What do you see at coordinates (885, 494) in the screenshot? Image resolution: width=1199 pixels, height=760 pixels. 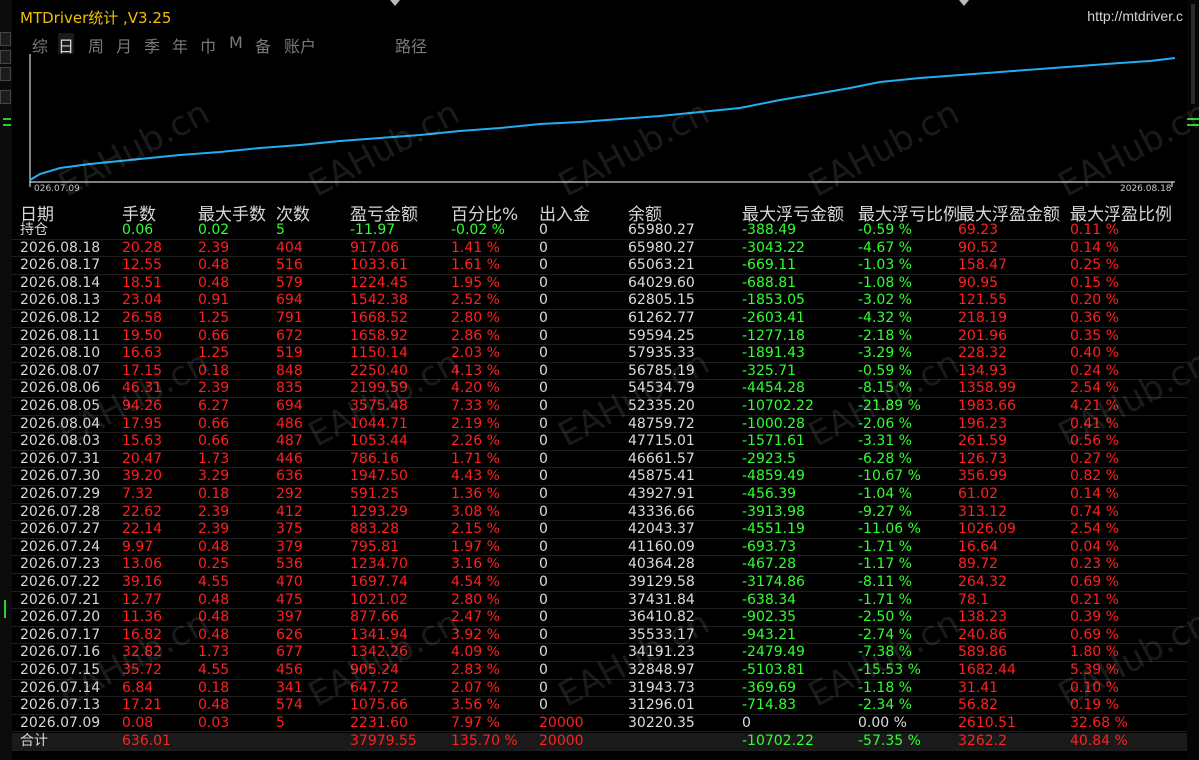 I see `cell-max-dd-pct: -1.04 %` at bounding box center [885, 494].